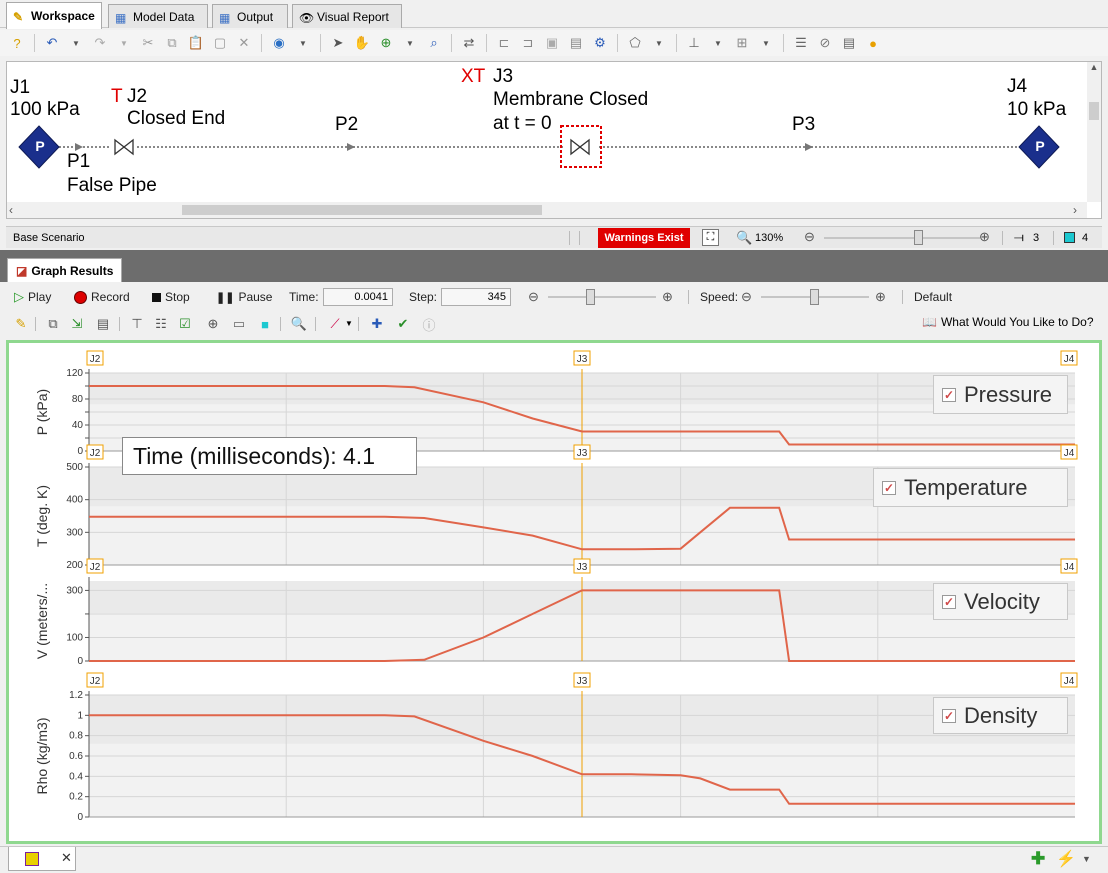 This screenshot has height=873, width=1108. I want to click on step-field: 345, so click(476, 297).